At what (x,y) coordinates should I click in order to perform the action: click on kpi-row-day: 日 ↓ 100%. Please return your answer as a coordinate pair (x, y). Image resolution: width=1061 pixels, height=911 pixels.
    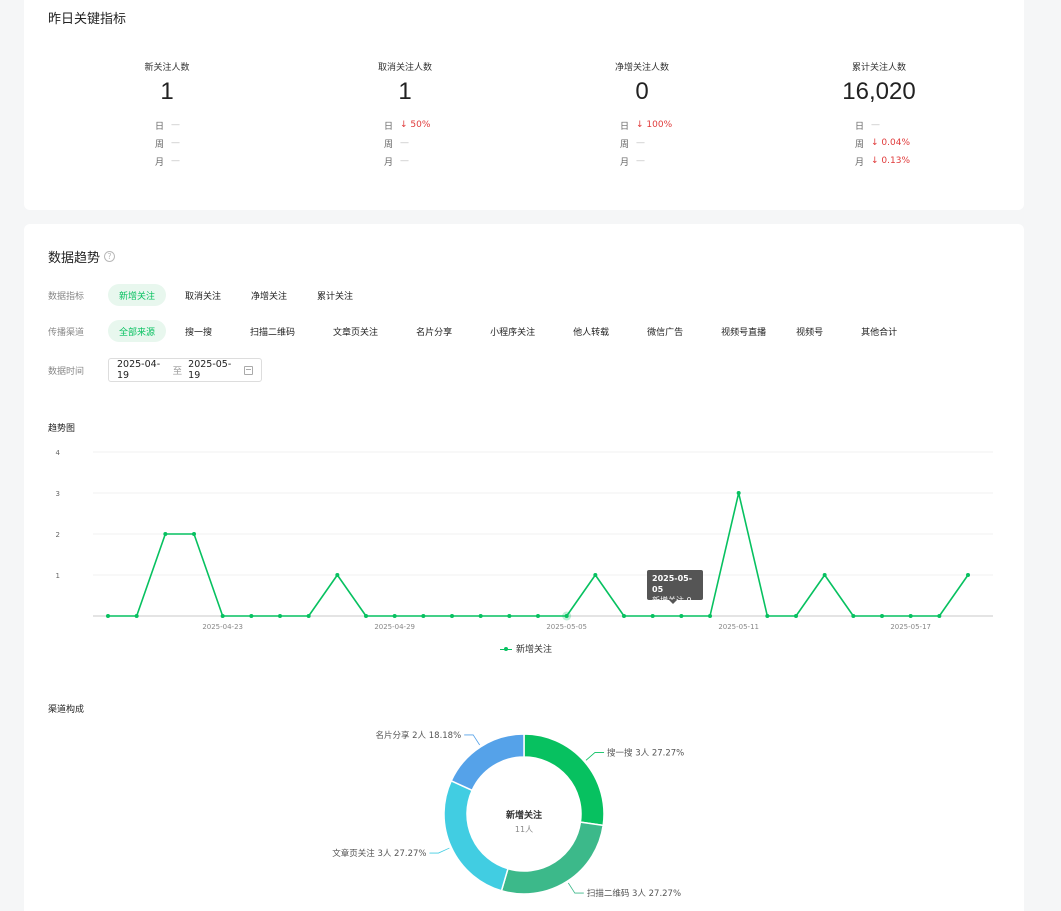
    Looking at the image, I should click on (646, 126).